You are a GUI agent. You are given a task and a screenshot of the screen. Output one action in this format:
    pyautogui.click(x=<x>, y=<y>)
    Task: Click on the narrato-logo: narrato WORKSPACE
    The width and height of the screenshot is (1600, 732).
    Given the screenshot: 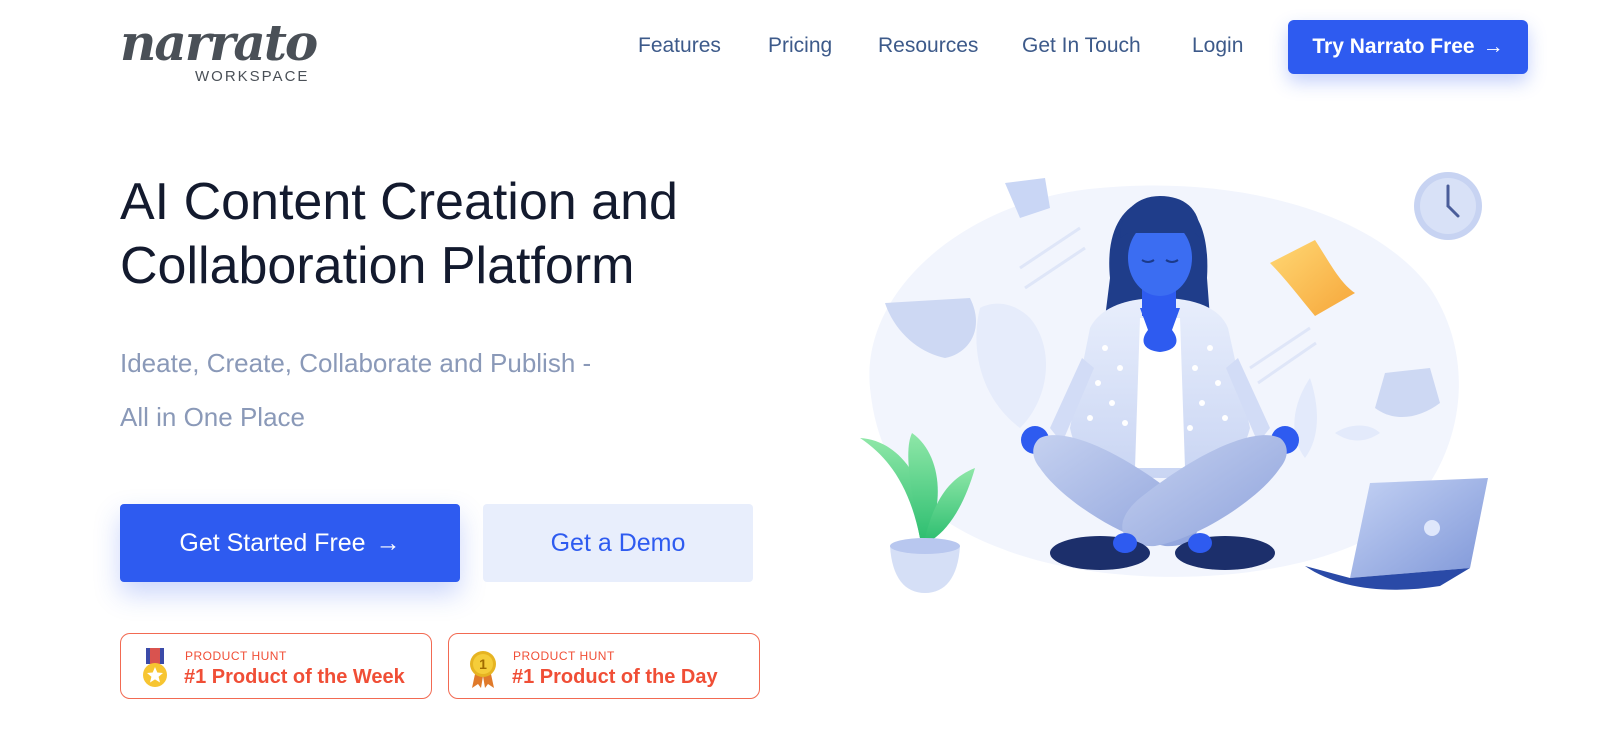 What is the action you would take?
    pyautogui.click(x=220, y=49)
    